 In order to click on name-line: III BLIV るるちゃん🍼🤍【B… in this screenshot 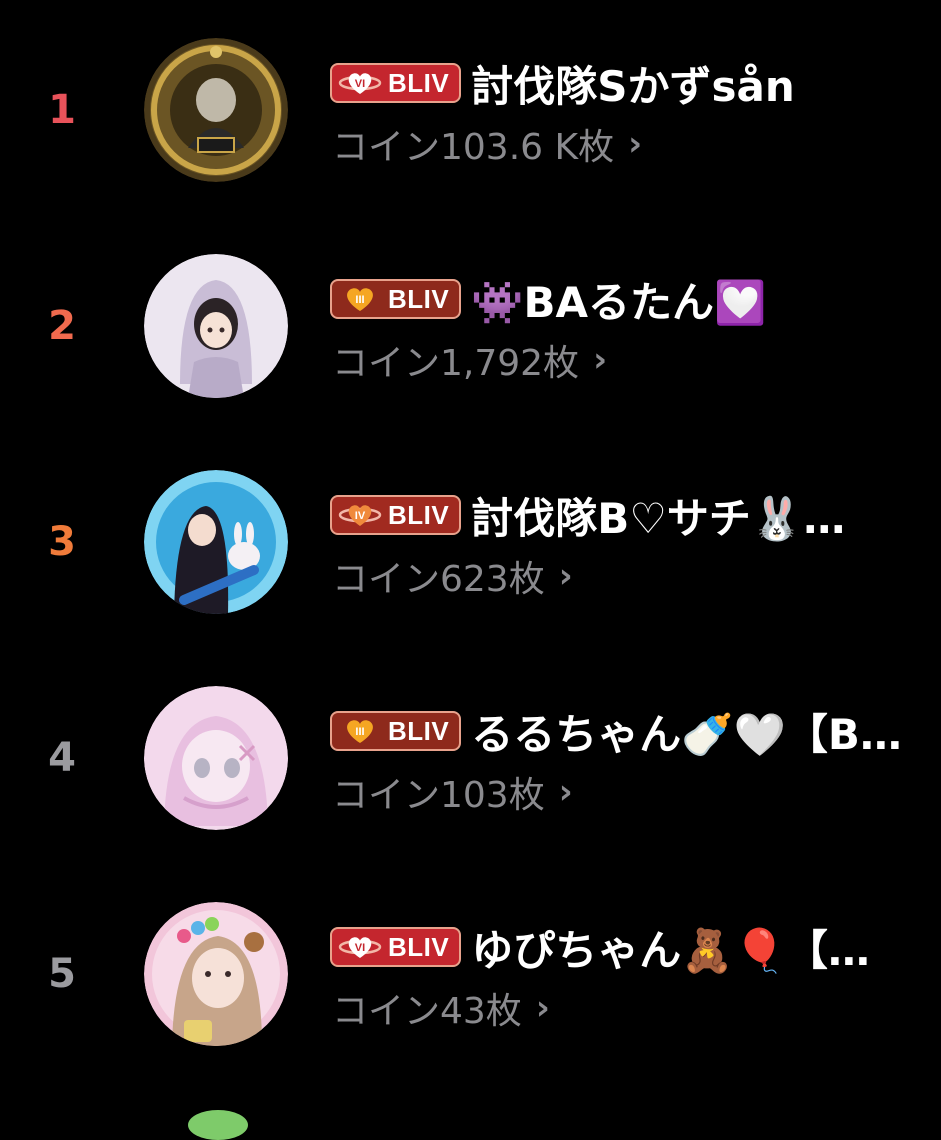, I will do `click(635, 731)`.